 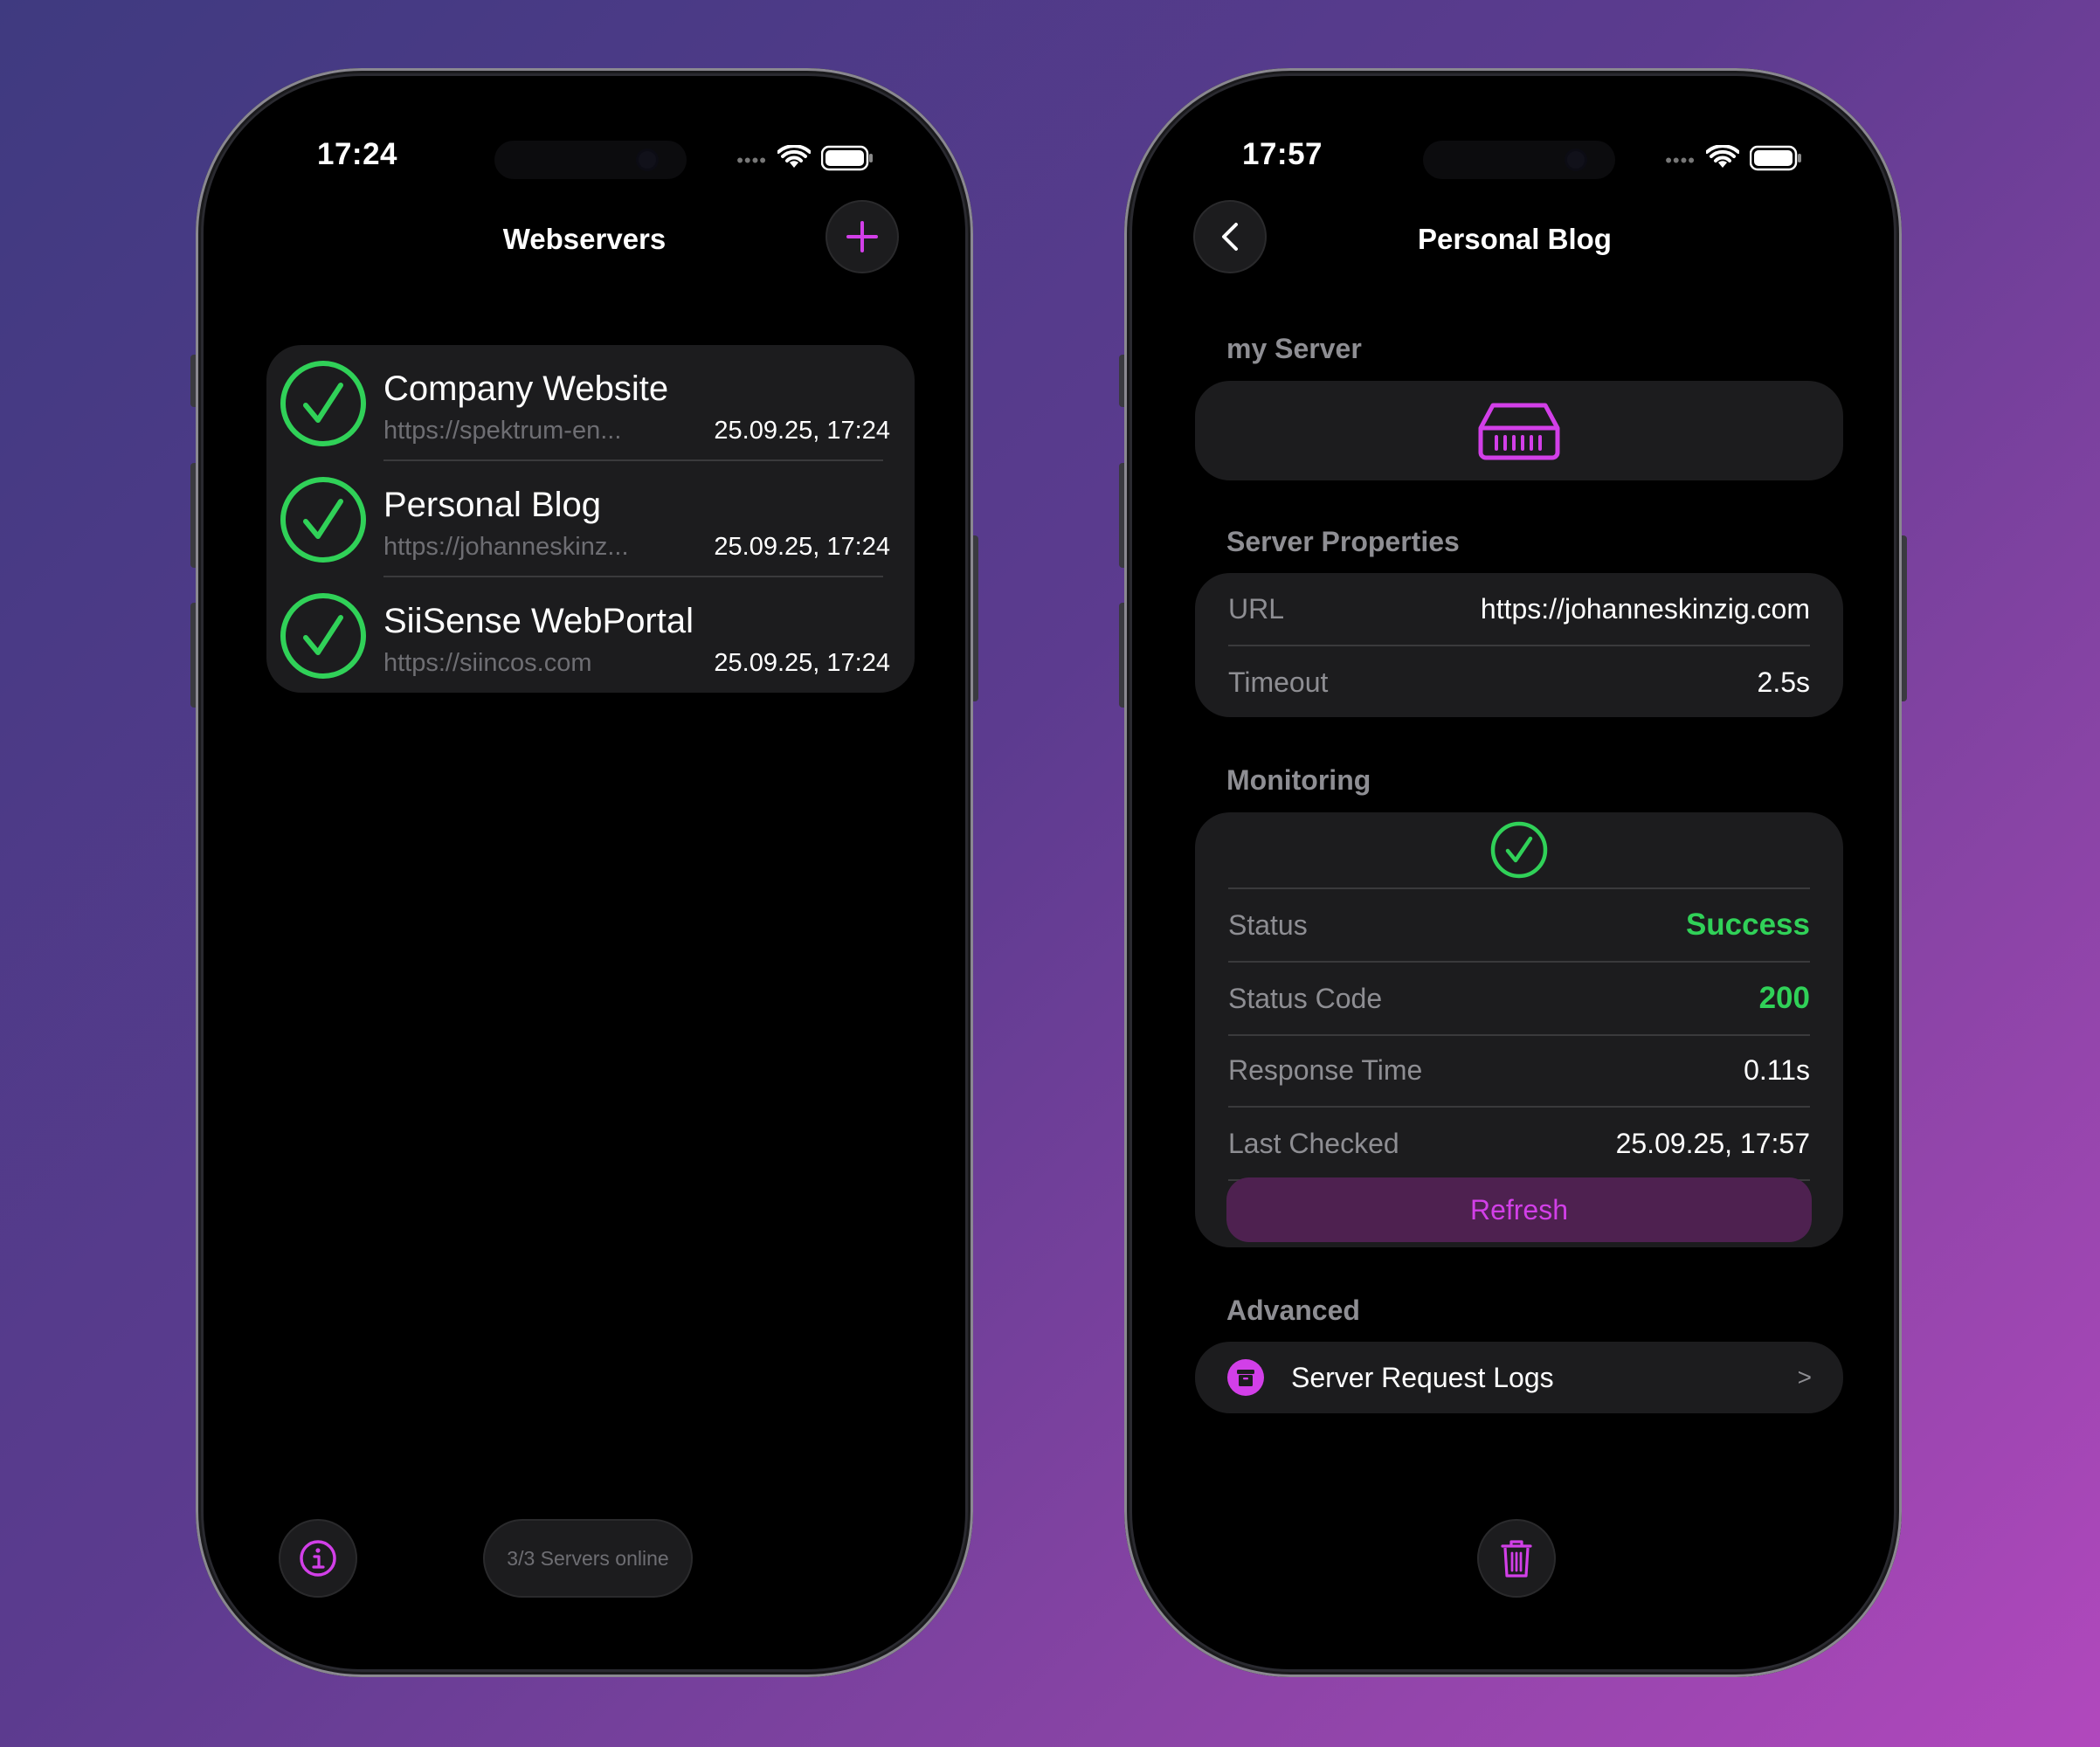 What do you see at coordinates (1519, 998) in the screenshot?
I see `status-code-row: Status Code 200` at bounding box center [1519, 998].